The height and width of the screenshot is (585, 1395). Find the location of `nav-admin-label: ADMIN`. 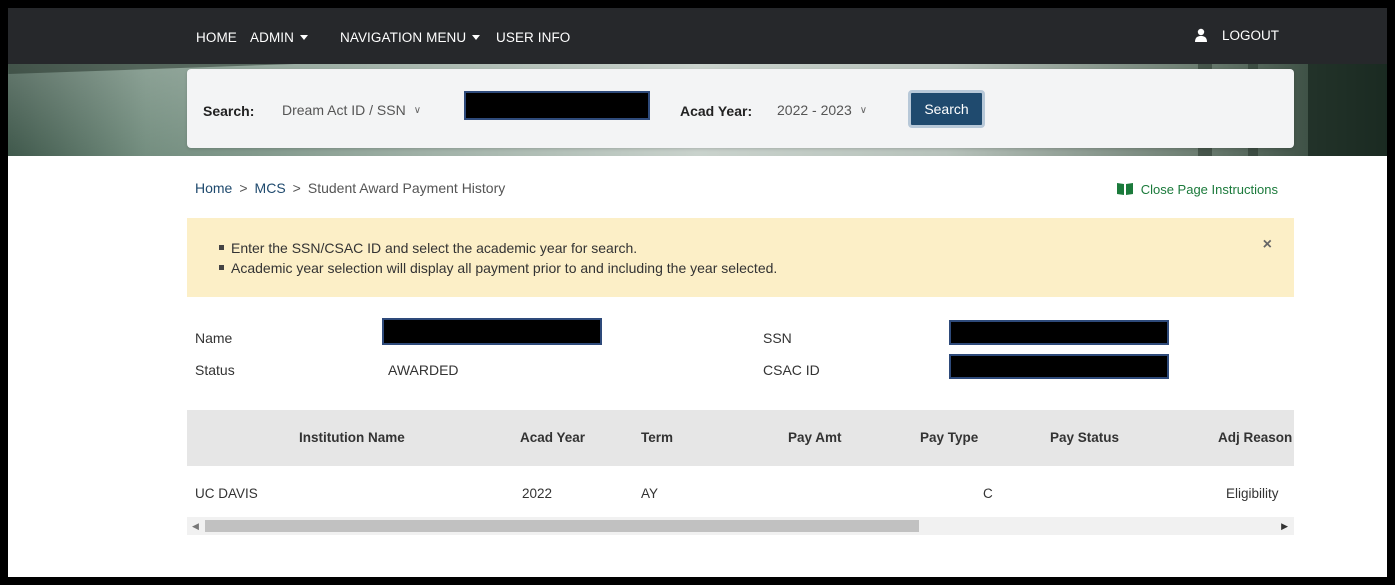

nav-admin-label: ADMIN is located at coordinates (272, 37).